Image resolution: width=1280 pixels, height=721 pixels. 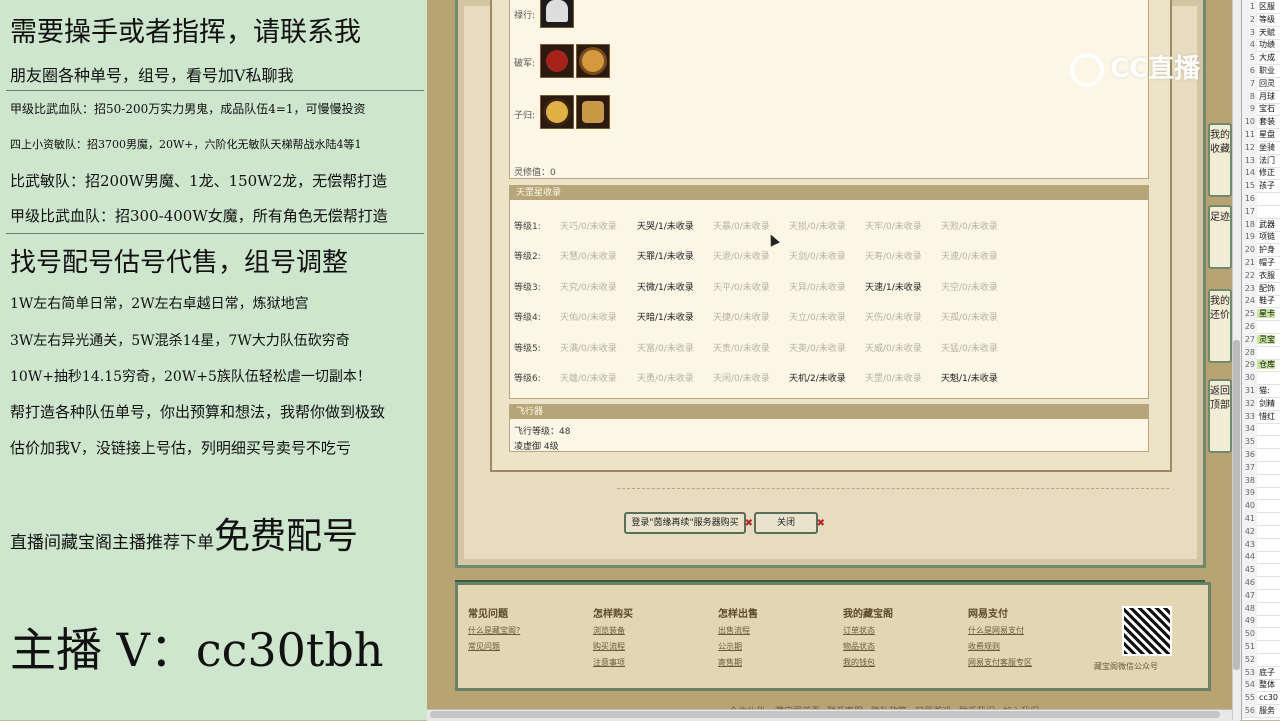 What do you see at coordinates (494, 646) in the screenshot?
I see `footer-link: 常见问题` at bounding box center [494, 646].